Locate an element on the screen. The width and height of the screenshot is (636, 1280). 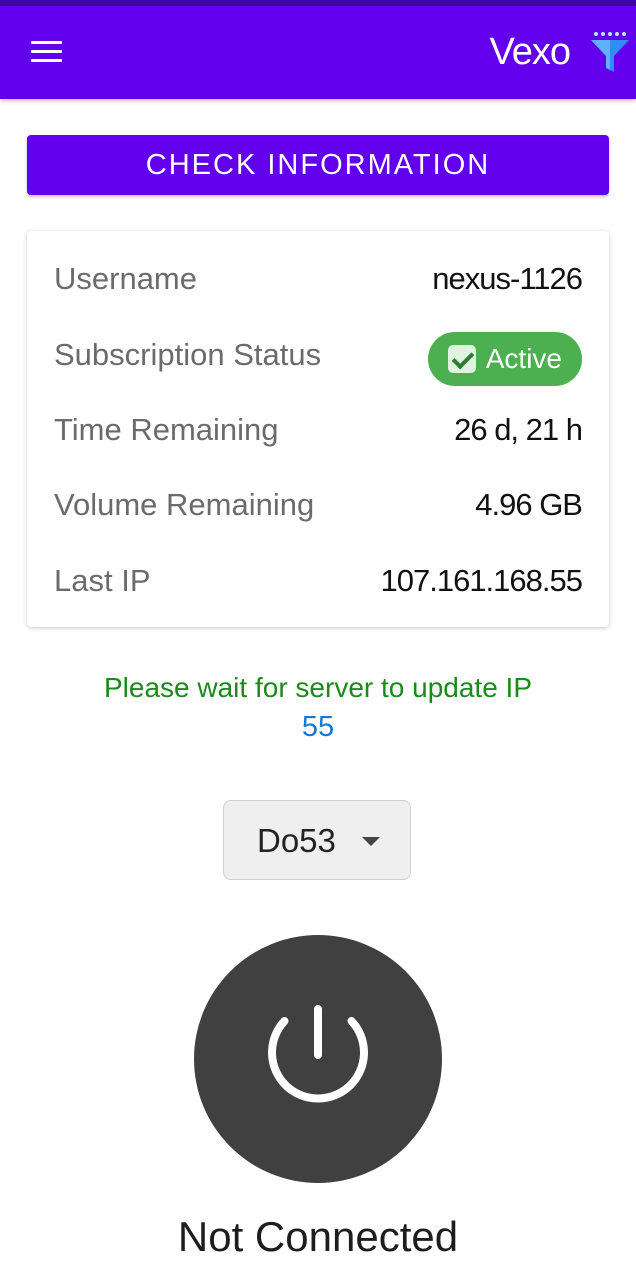
app-bar: Vexo is located at coordinates (318, 52).